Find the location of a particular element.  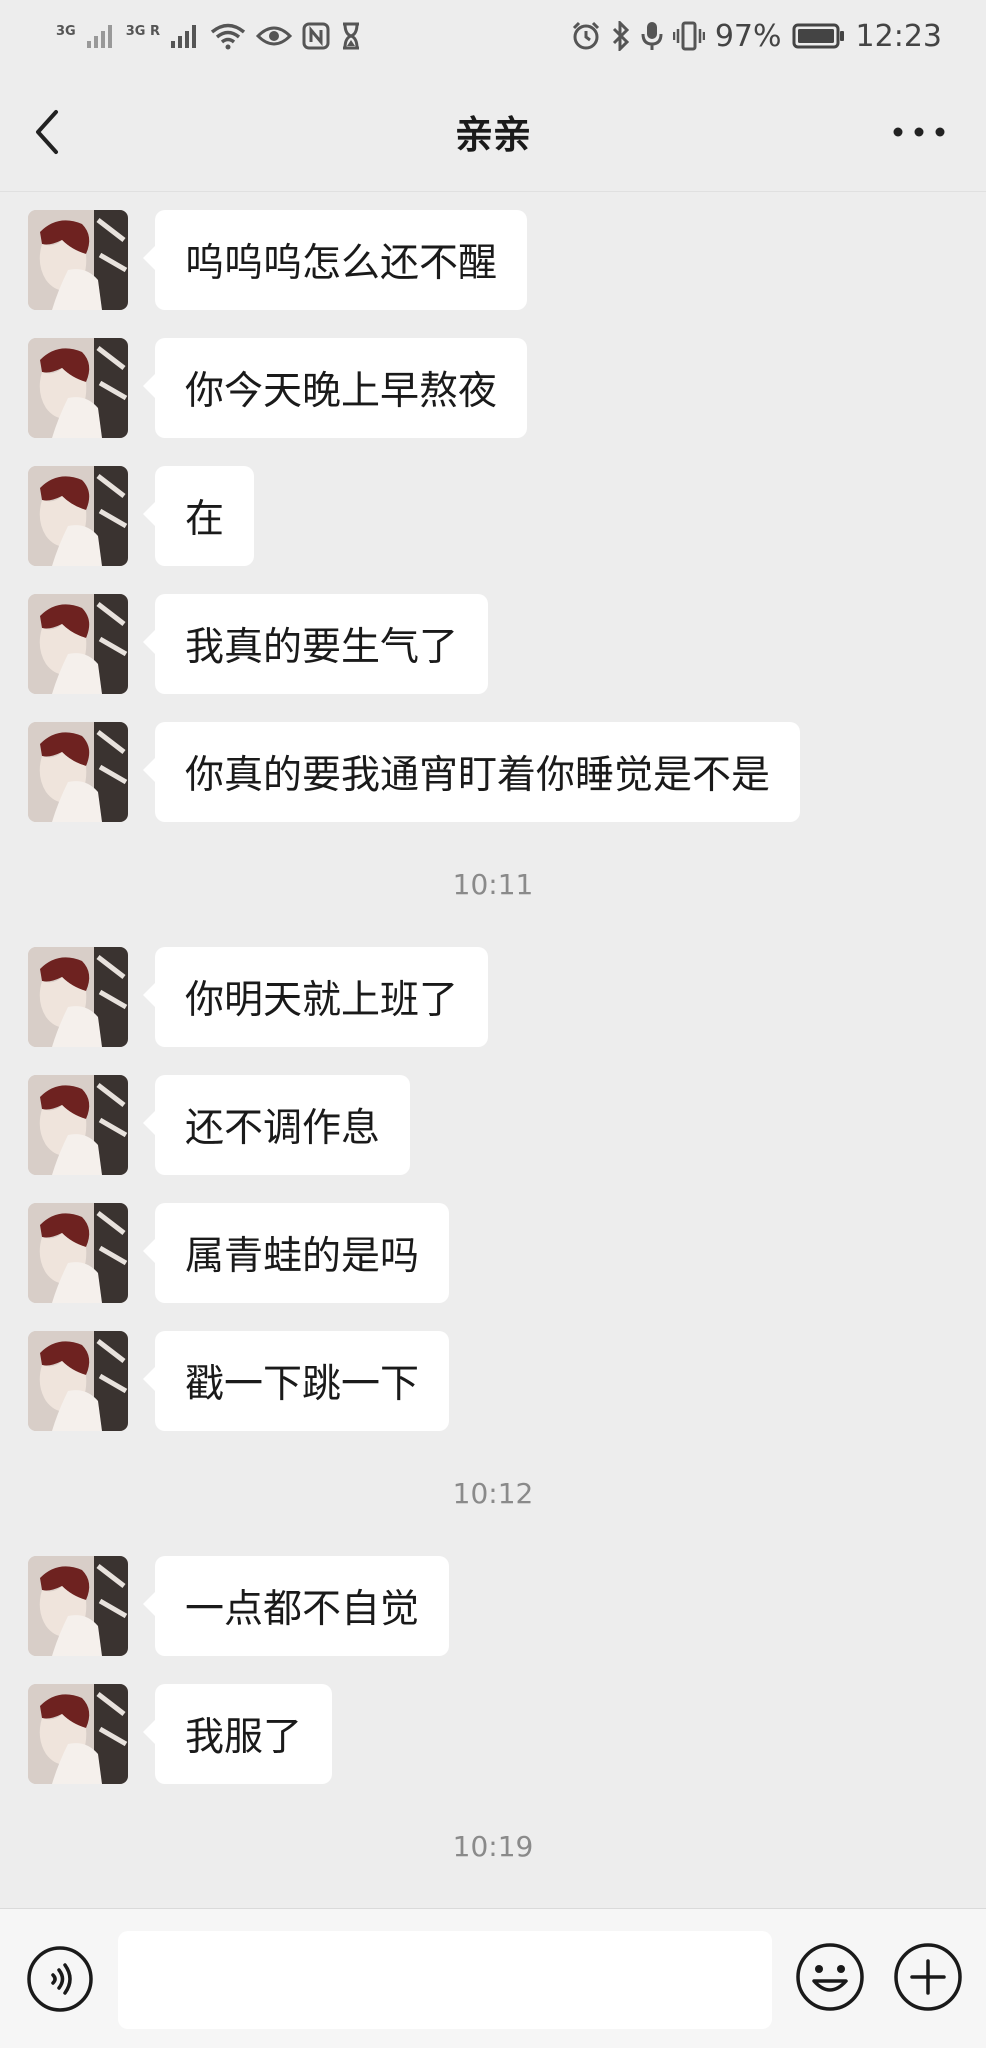

message-bubble: 我服了 is located at coordinates (237, 1734).